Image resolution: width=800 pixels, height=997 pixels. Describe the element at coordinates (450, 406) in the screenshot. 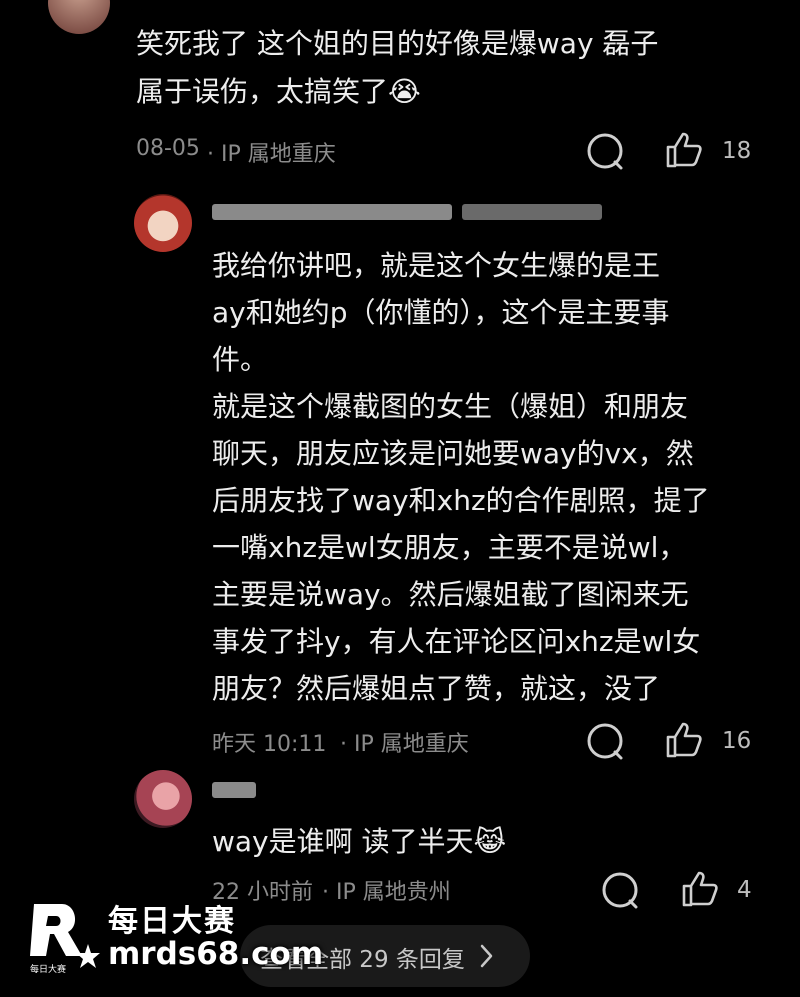

I see `reply1-line: 就是这个爆截图的女生（爆姐）和朋友` at that location.